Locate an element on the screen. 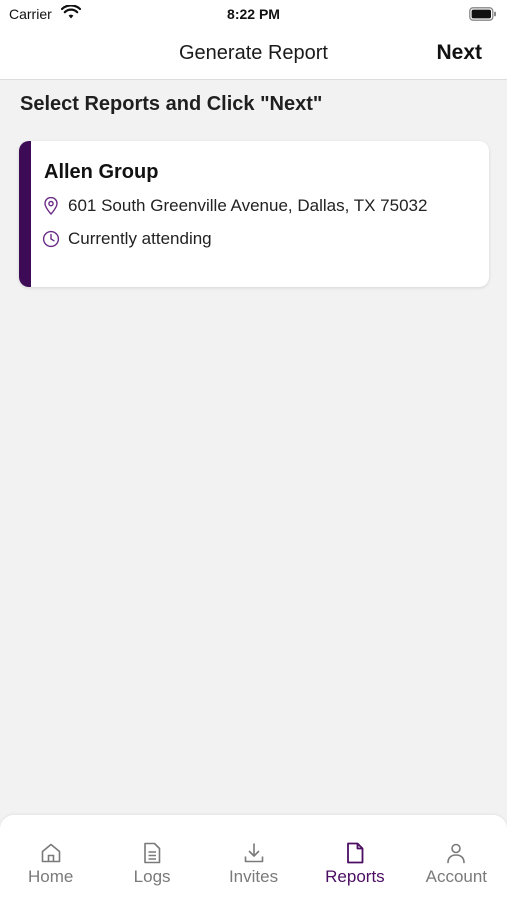  tab-reports: Reports is located at coordinates (354, 857).